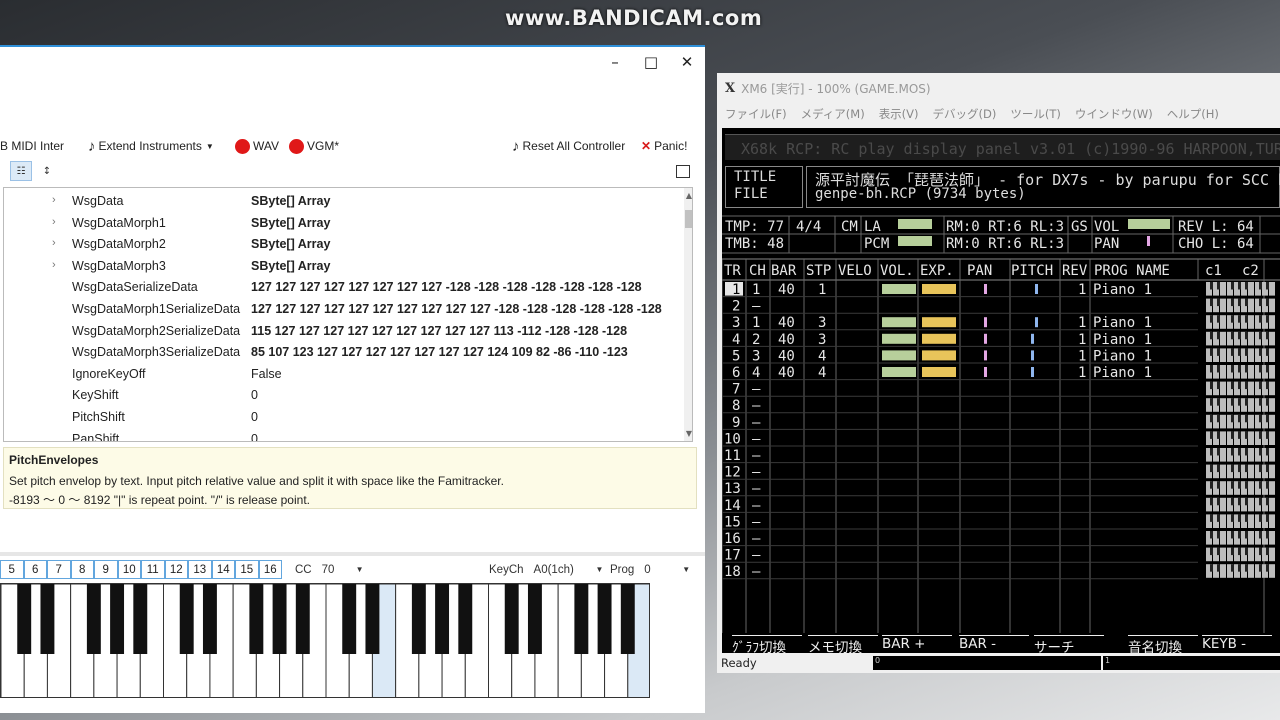 The height and width of the screenshot is (720, 1280). What do you see at coordinates (736, 290) in the screenshot?
I see `track-number: 1` at bounding box center [736, 290].